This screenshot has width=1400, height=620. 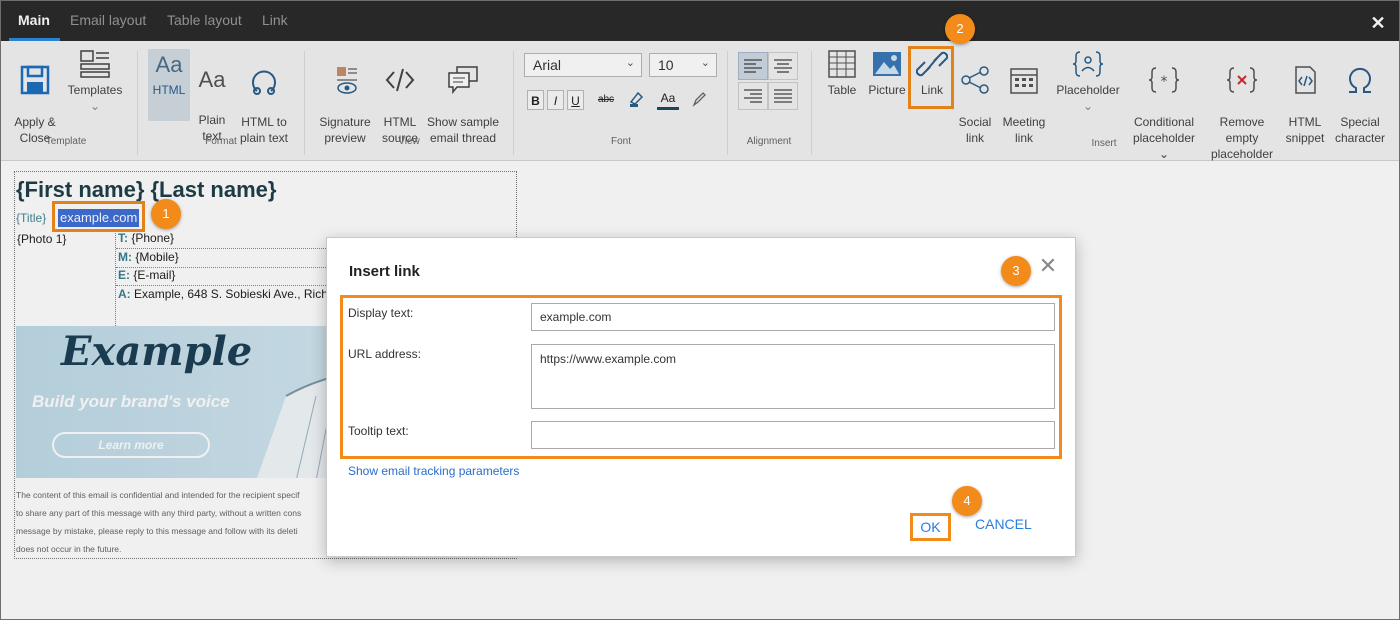 What do you see at coordinates (384, 354) in the screenshot?
I see `url-address-label: URL address:` at bounding box center [384, 354].